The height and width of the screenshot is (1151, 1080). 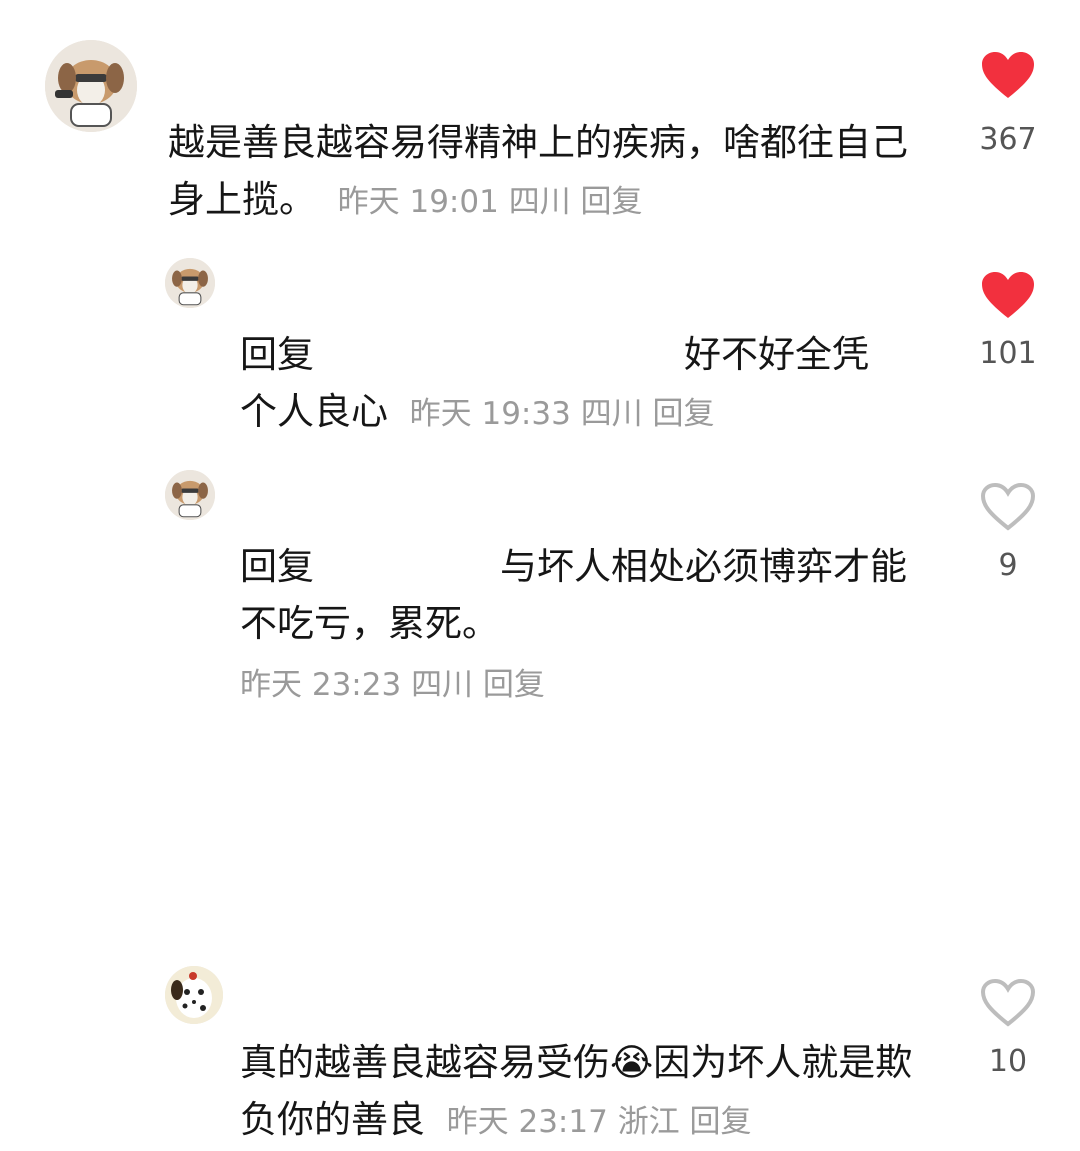 What do you see at coordinates (1008, 139) in the screenshot?
I see `like-count: 367` at bounding box center [1008, 139].